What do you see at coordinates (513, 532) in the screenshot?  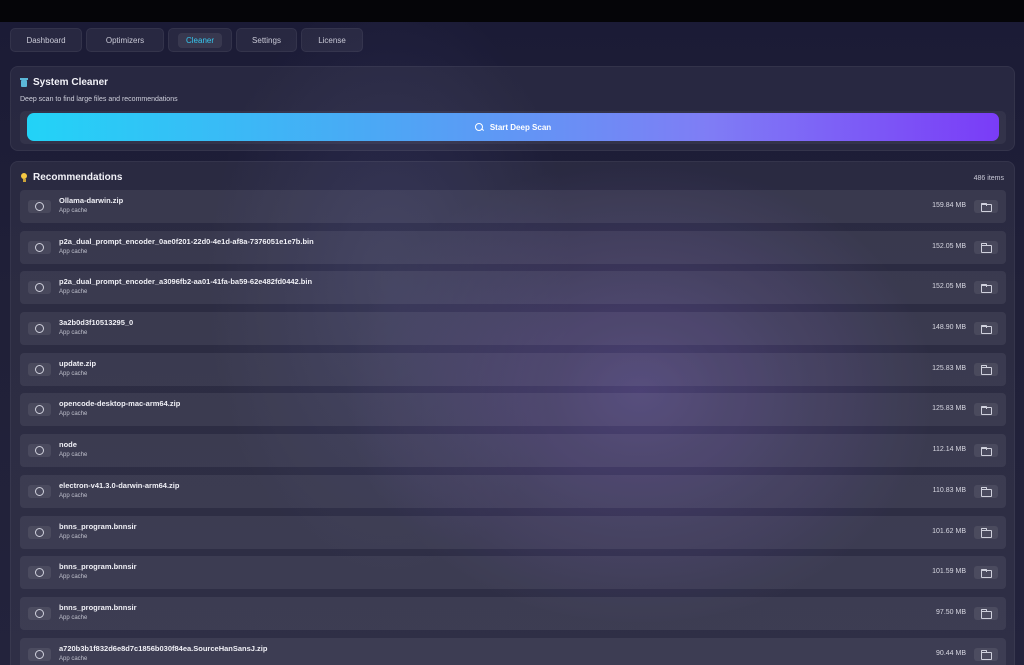 I see `list-item: bnns_program.bnnsir App cache 101.62 MB` at bounding box center [513, 532].